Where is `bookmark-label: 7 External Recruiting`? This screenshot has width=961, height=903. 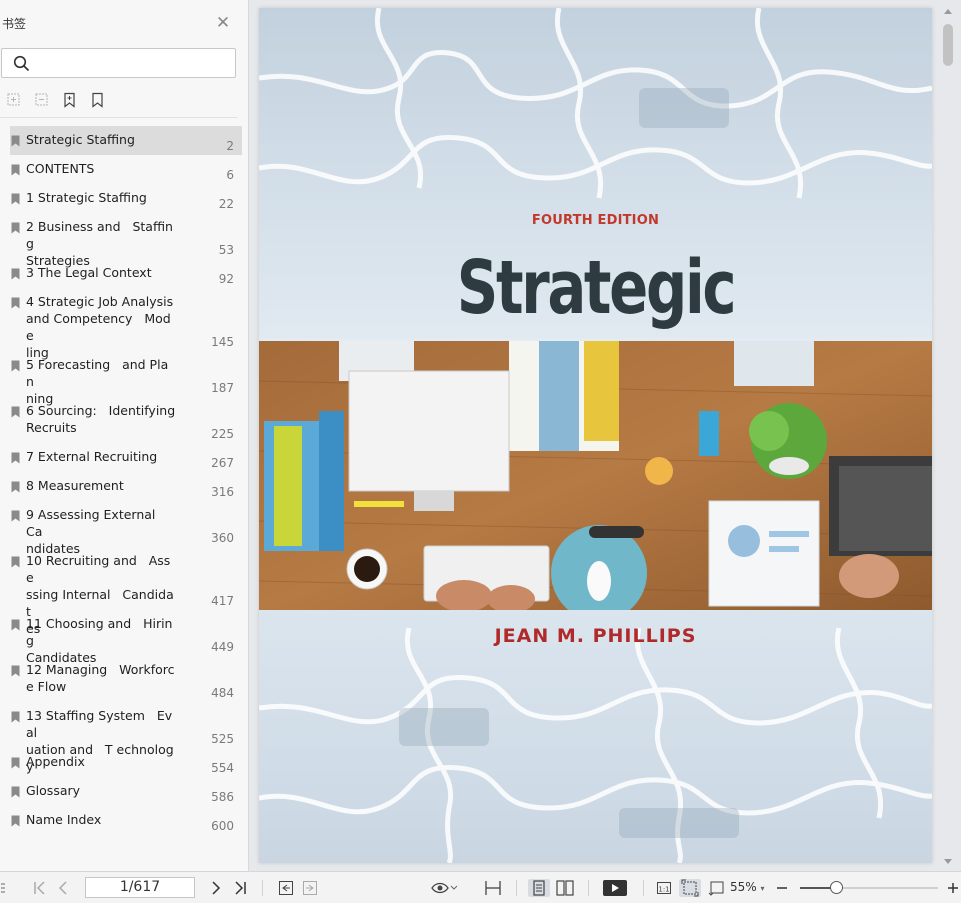 bookmark-label: 7 External Recruiting is located at coordinates (92, 456).